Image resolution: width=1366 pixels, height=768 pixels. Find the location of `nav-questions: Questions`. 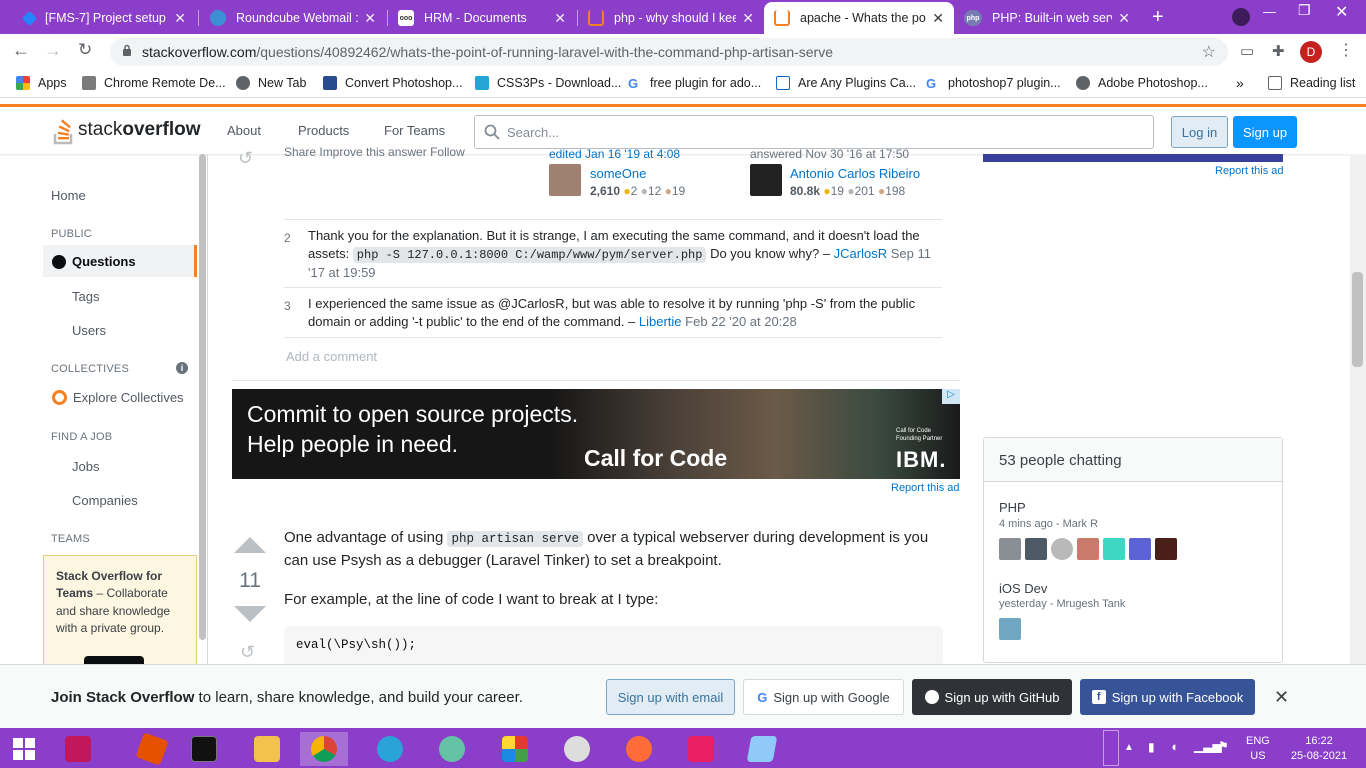

nav-questions: Questions is located at coordinates (94, 261).